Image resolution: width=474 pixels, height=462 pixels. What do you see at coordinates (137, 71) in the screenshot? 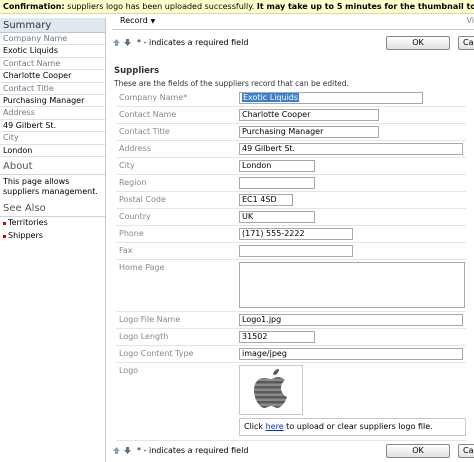
I see `section-title: Suppliers` at bounding box center [137, 71].